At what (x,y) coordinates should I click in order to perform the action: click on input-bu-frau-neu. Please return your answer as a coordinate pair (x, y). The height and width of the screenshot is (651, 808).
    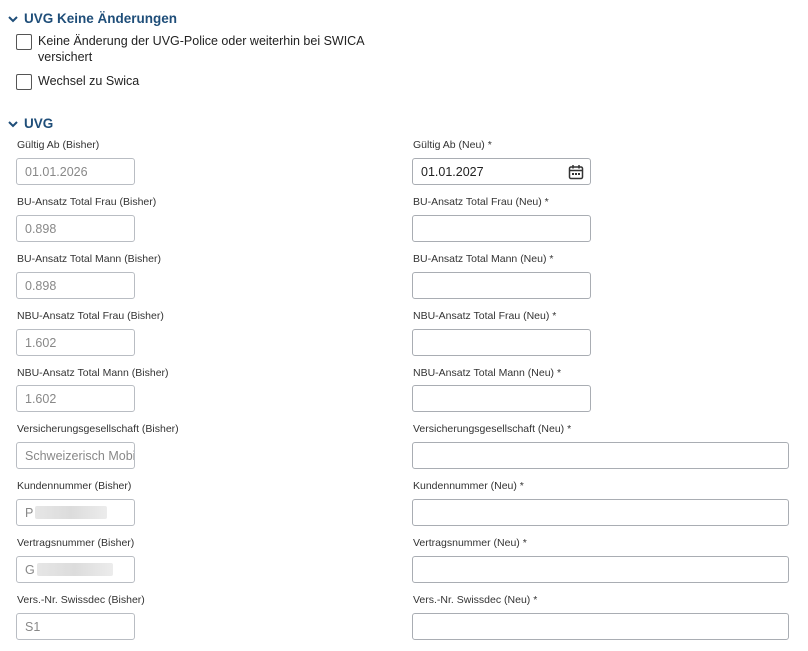
    Looking at the image, I should click on (501, 228).